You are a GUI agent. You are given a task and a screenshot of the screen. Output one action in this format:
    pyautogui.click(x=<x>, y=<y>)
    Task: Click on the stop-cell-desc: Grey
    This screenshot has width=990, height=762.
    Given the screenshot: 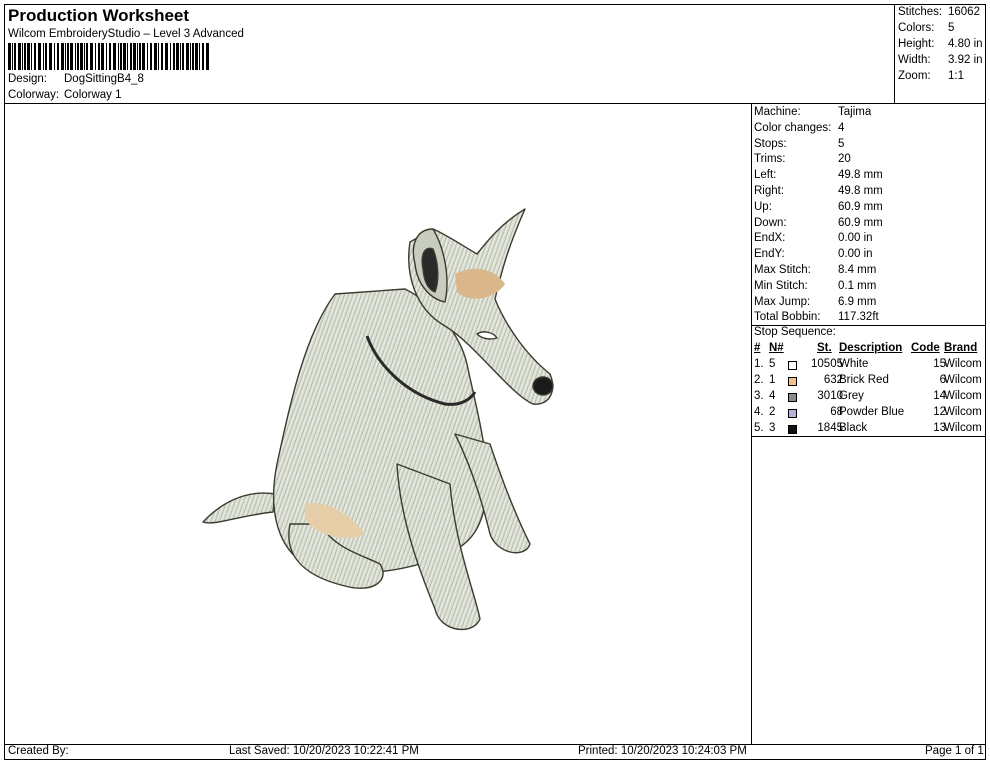 What is the action you would take?
    pyautogui.click(x=851, y=396)
    